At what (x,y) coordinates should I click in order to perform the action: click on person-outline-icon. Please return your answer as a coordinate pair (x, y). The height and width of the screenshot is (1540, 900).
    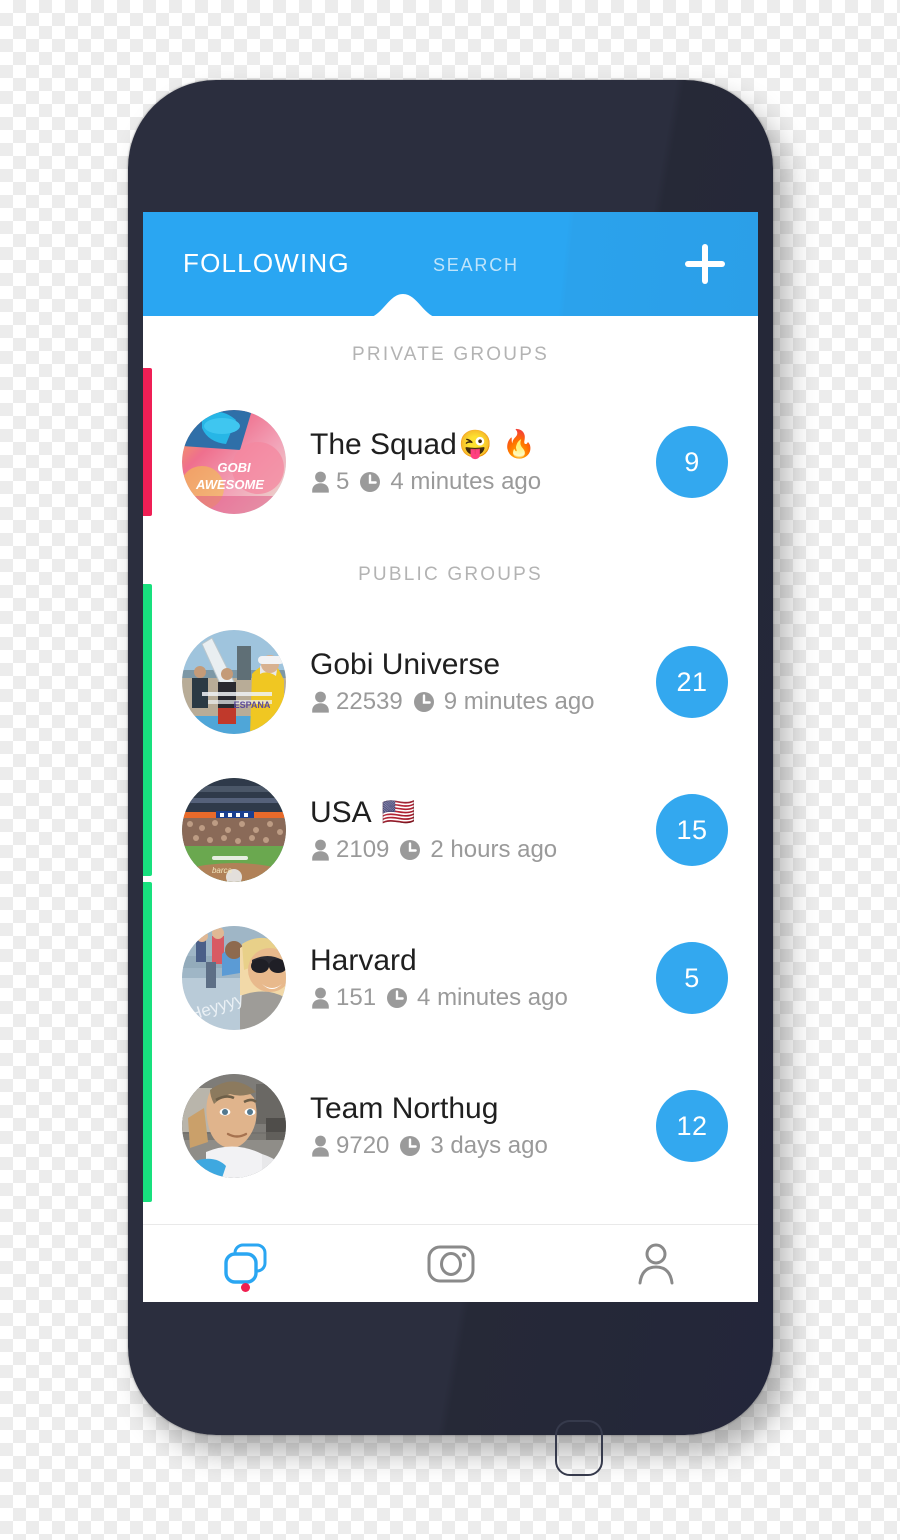
    Looking at the image, I should click on (656, 1264).